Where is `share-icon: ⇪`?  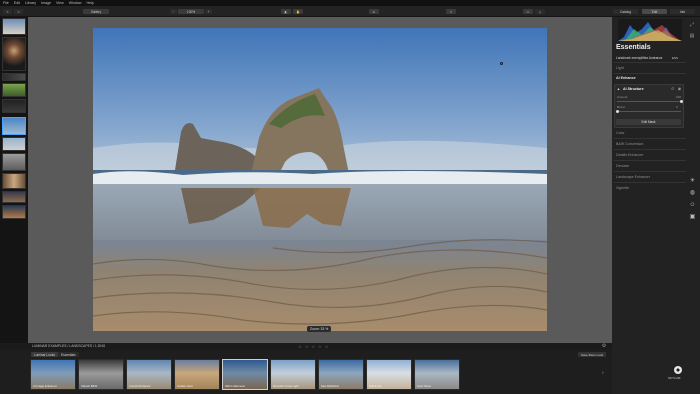 share-icon: ⇪ is located at coordinates (451, 11).